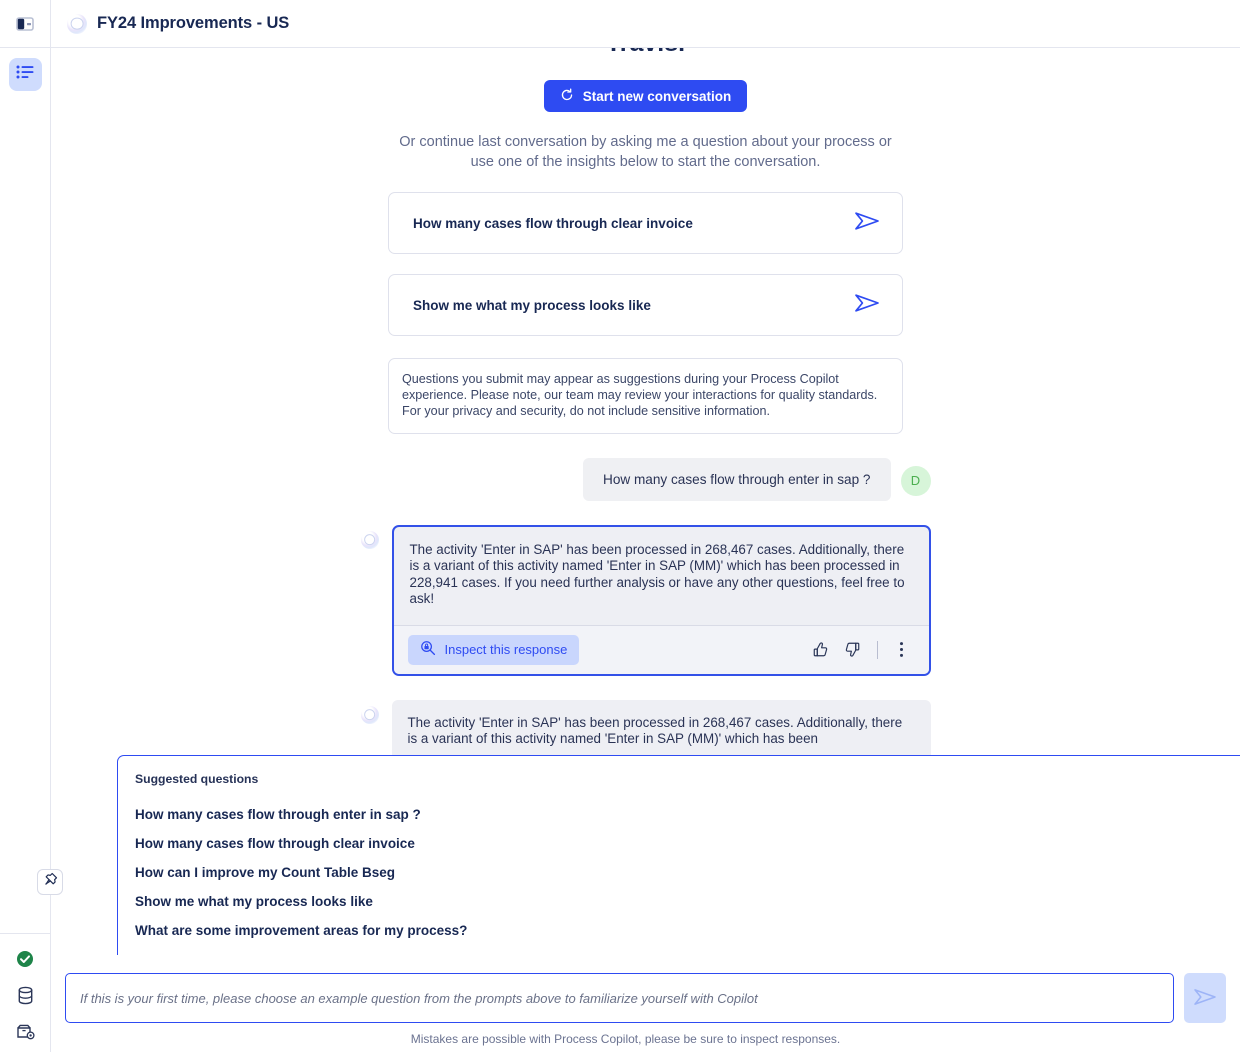  Describe the element at coordinates (428, 649) in the screenshot. I see `inspect-magnifier-icon` at that location.